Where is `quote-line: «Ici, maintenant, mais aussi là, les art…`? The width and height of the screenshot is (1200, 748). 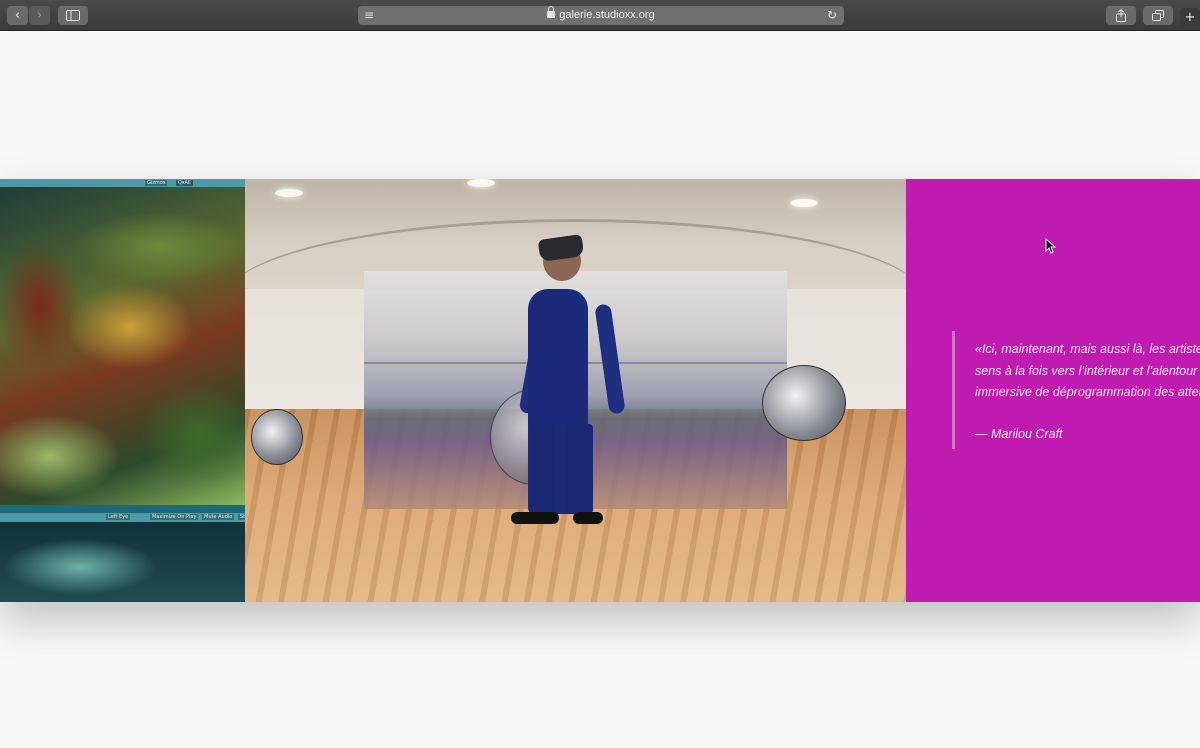
quote-line: «Ici, maintenant, mais aussi là, les art… is located at coordinates (1087, 349).